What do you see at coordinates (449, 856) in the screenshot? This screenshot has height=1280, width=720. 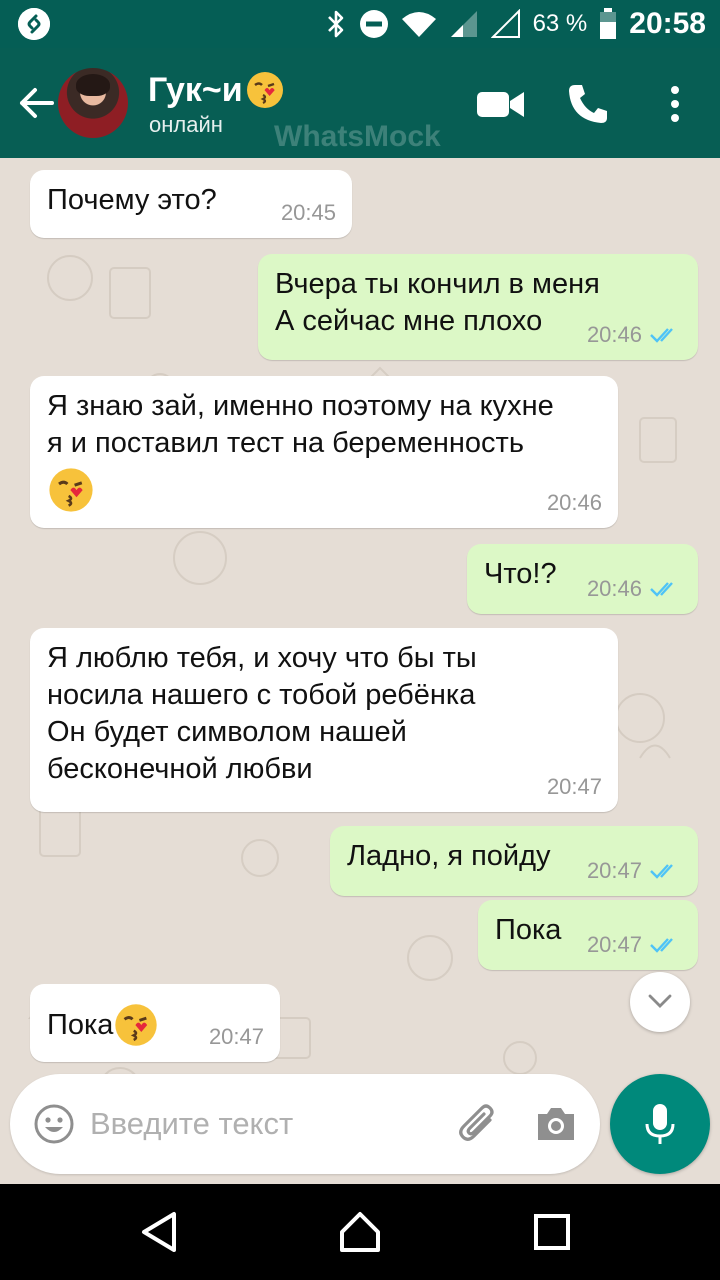 I see `message-text: Ладно, я пойду` at bounding box center [449, 856].